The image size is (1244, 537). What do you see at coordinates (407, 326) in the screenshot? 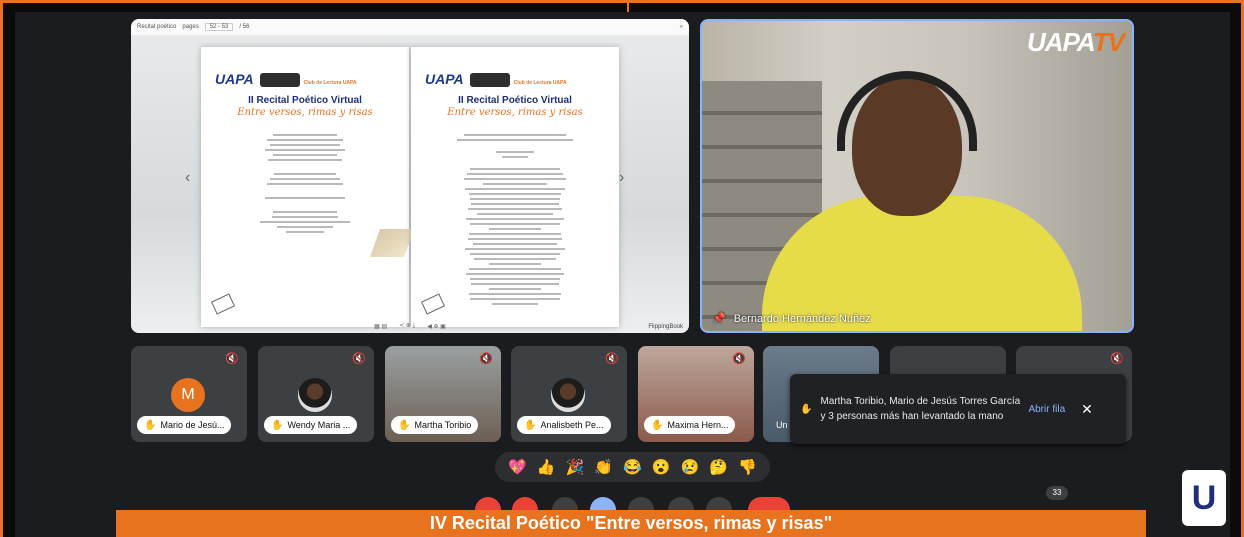
I see `share-icon: ≺ ⊕ ⤓` at bounding box center [407, 326].